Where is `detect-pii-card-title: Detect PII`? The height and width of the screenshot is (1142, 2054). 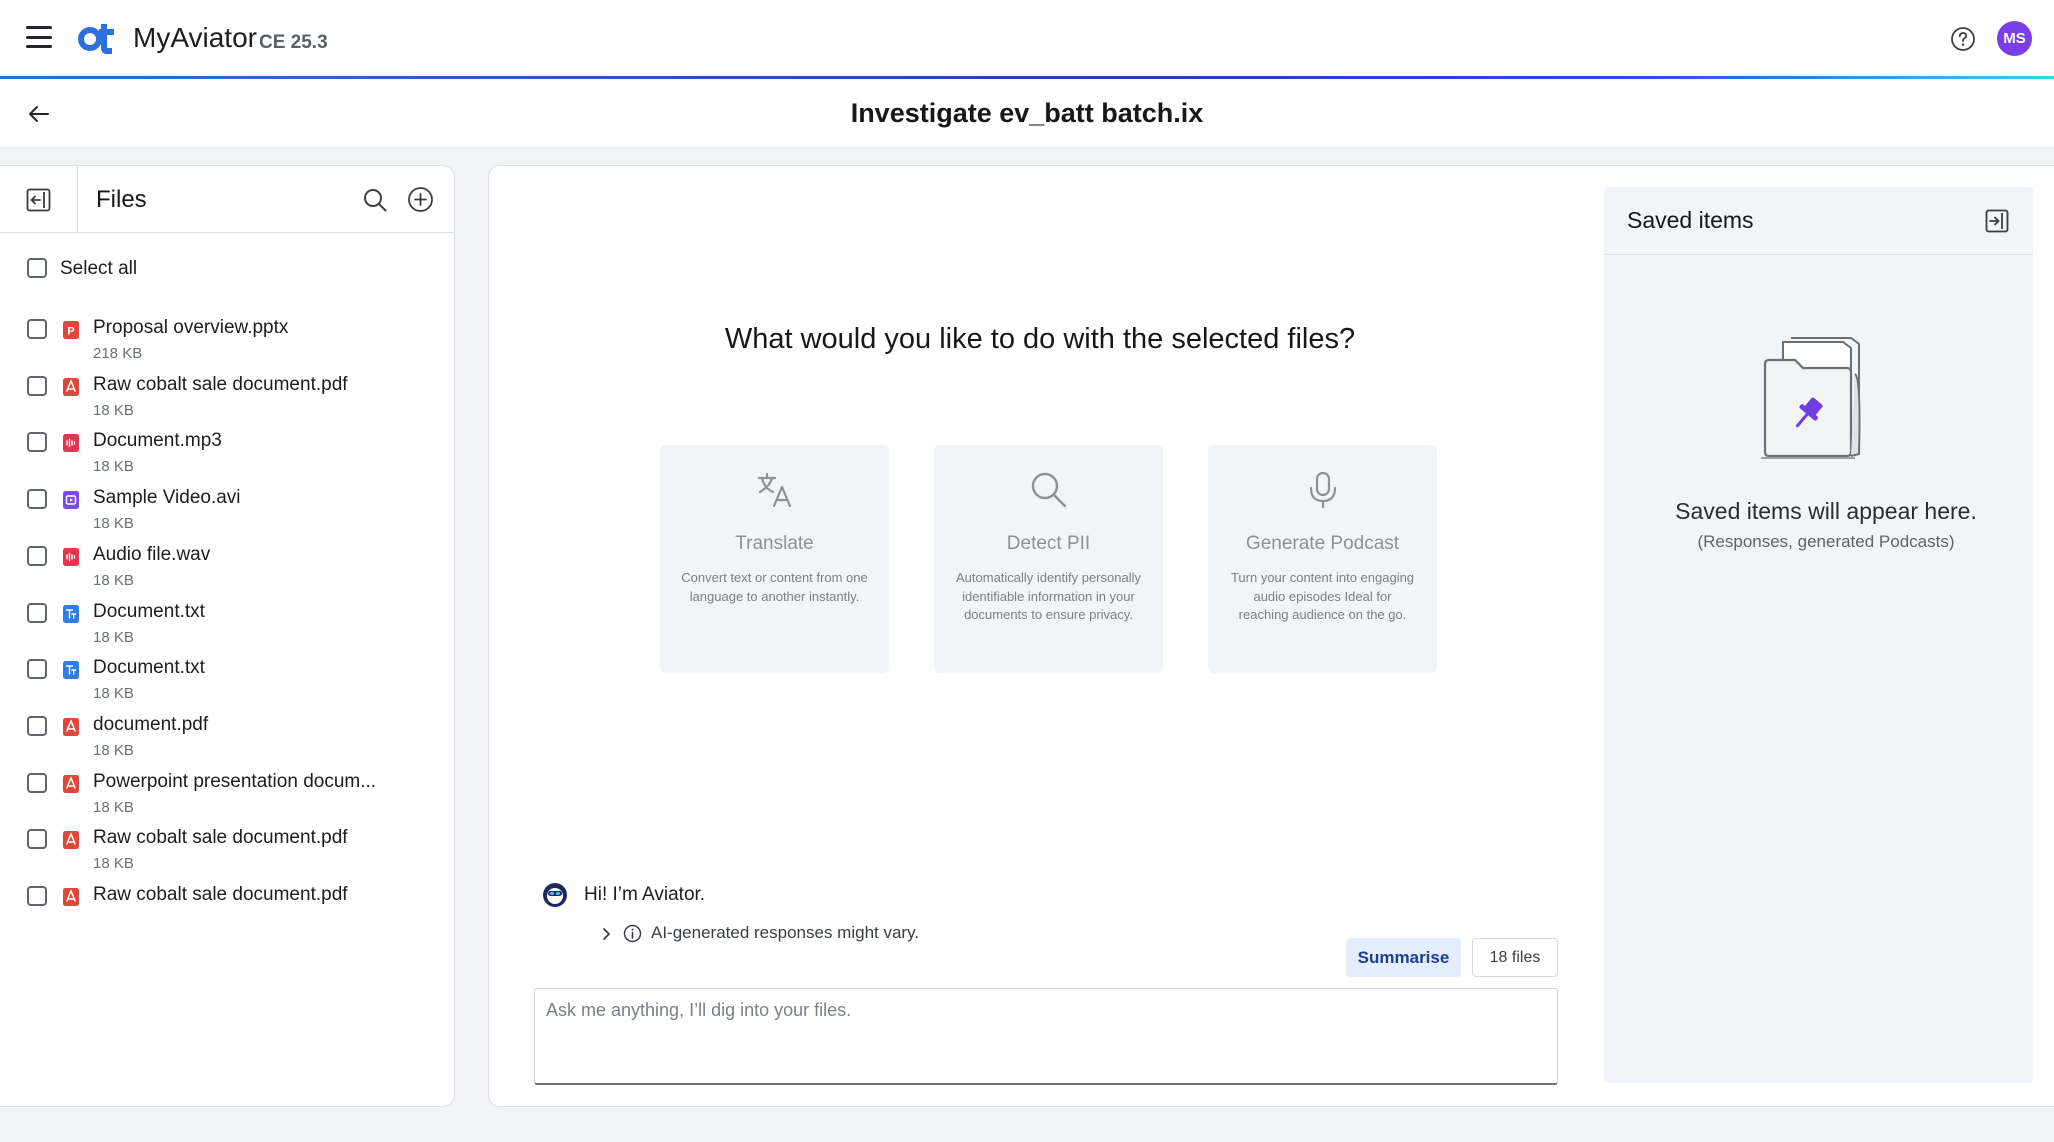 detect-pii-card-title: Detect PII is located at coordinates (1048, 543).